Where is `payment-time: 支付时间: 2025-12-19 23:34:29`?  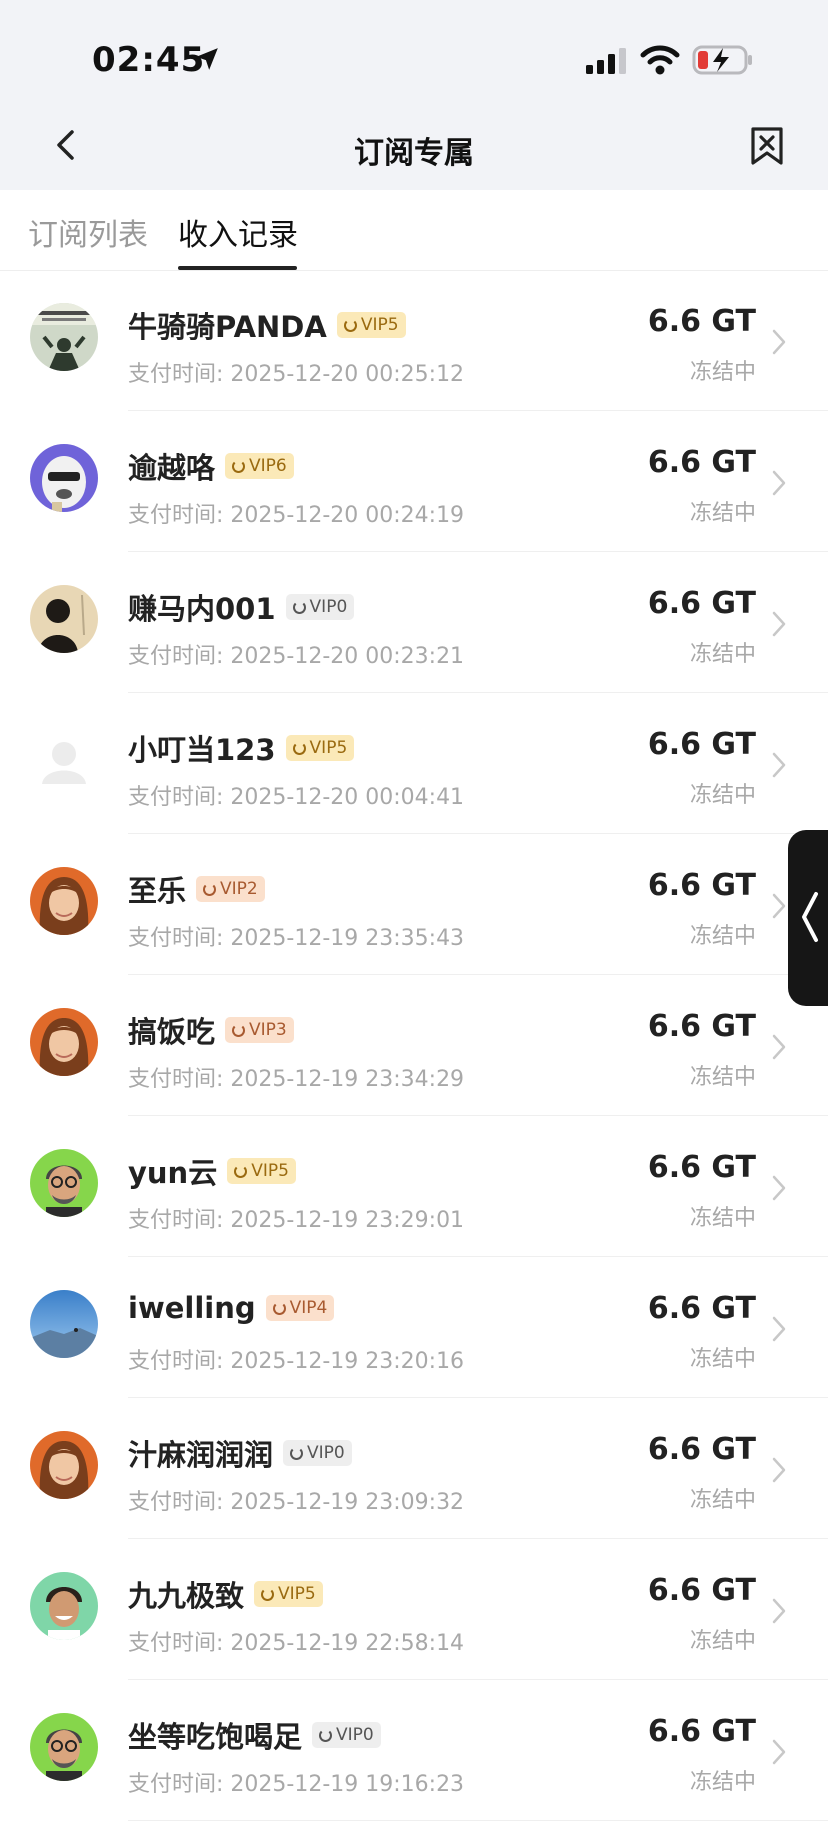
payment-time: 支付时间: 2025-12-19 23:34:29 is located at coordinates (296, 1079).